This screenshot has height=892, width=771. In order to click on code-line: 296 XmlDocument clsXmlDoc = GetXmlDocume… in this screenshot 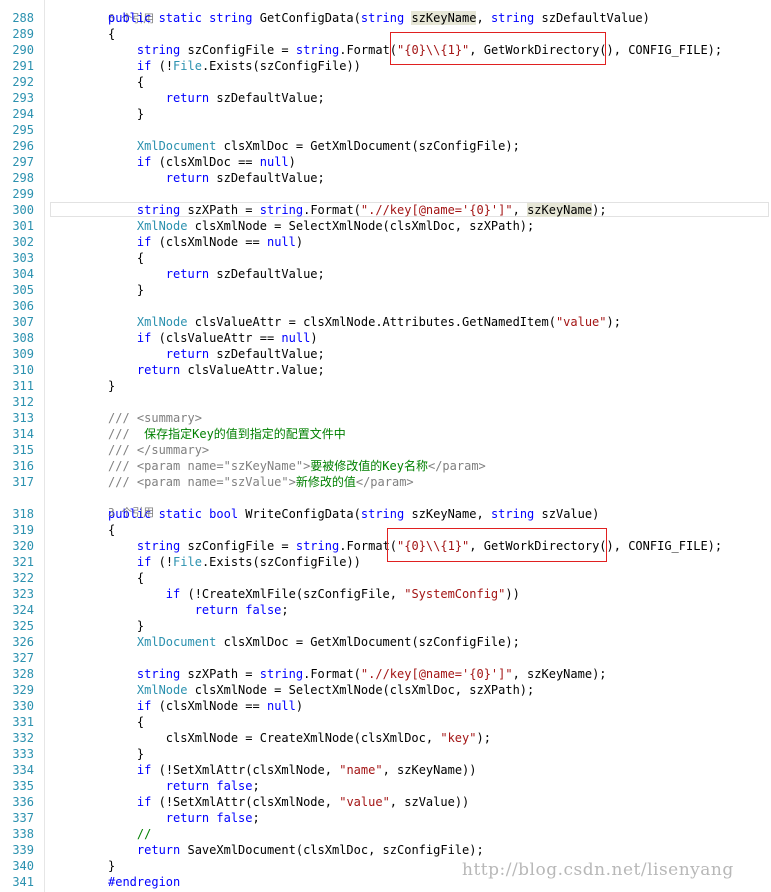, I will do `click(385, 146)`.